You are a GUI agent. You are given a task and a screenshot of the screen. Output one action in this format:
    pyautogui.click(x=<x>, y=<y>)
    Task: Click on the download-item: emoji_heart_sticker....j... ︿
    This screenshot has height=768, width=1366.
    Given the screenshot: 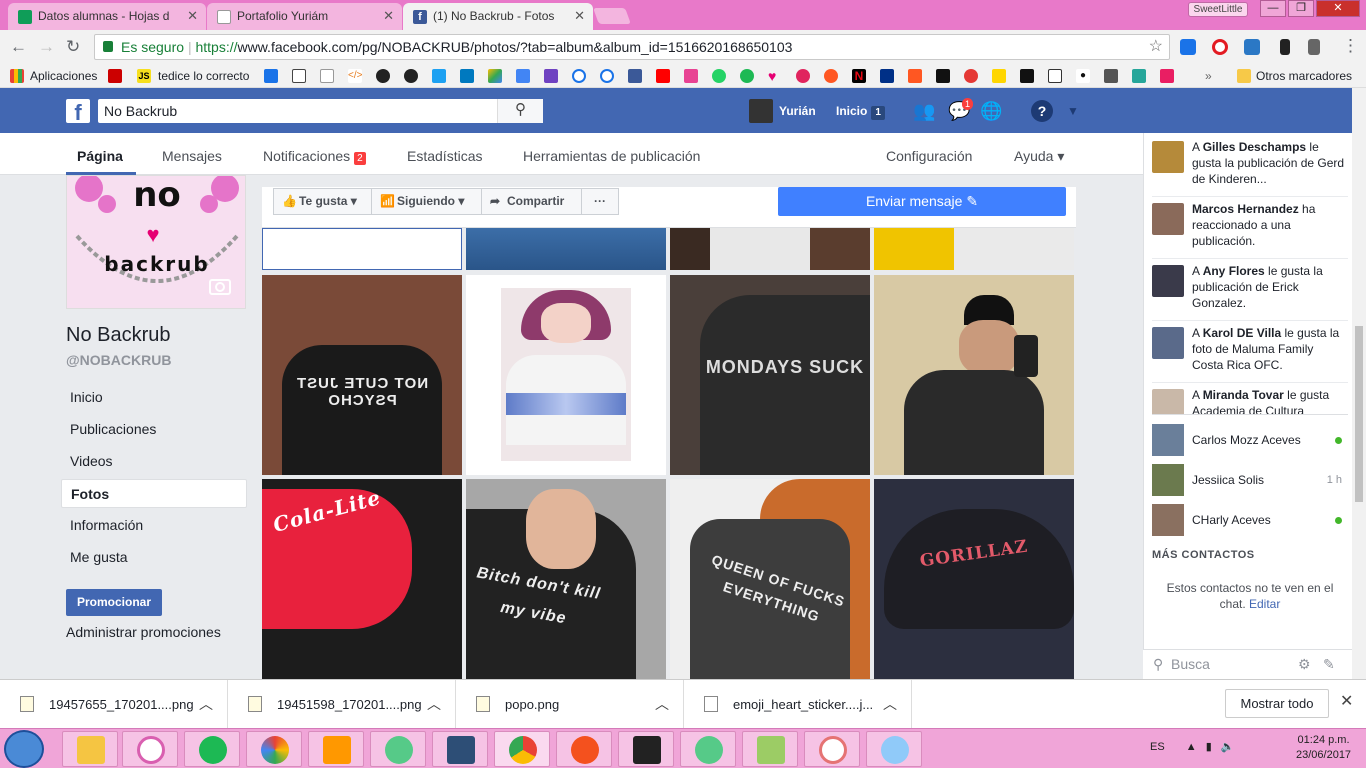 What is the action you would take?
    pyautogui.click(x=798, y=704)
    